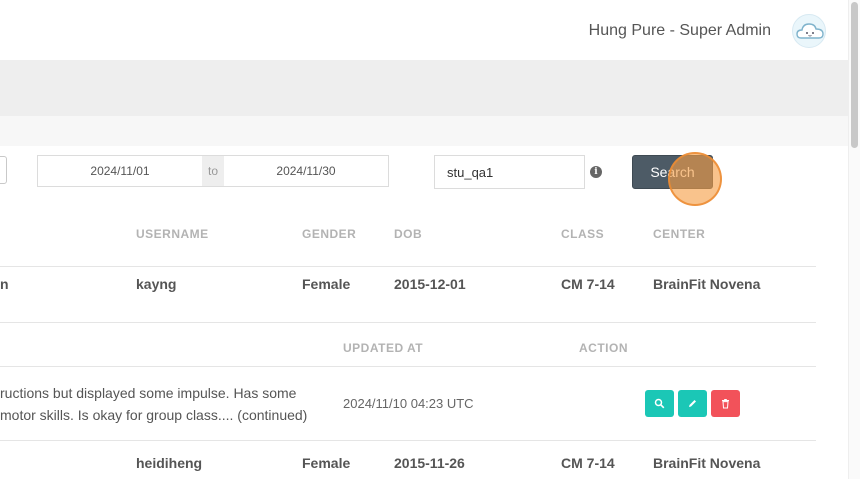  Describe the element at coordinates (582, 234) in the screenshot. I see `column-header-class: CLASS` at that location.